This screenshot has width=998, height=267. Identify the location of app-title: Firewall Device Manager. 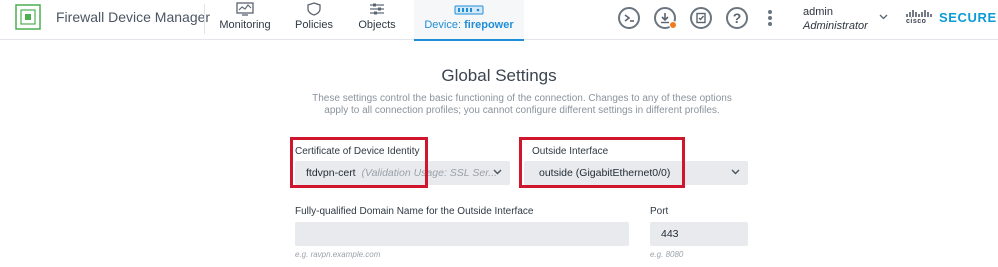
(133, 17).